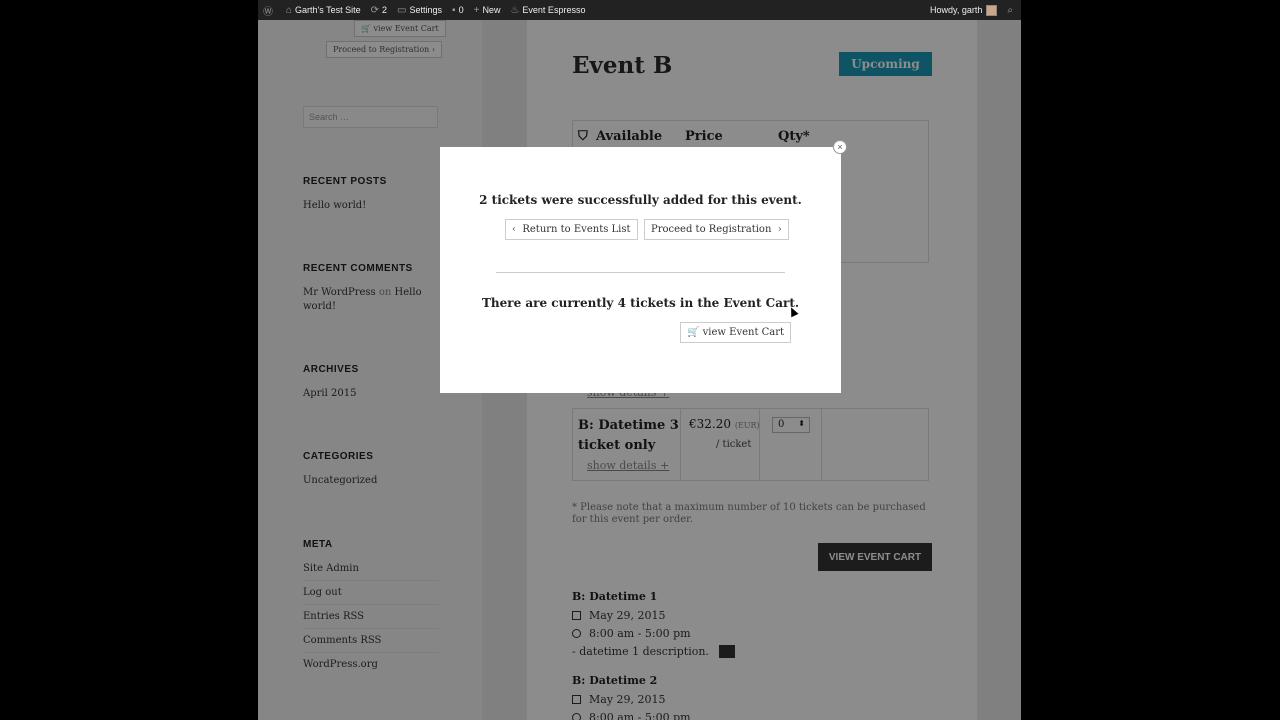 The image size is (1280, 720). What do you see at coordinates (571, 229) in the screenshot?
I see `return-to-events-button: ‹ Return to Events List` at bounding box center [571, 229].